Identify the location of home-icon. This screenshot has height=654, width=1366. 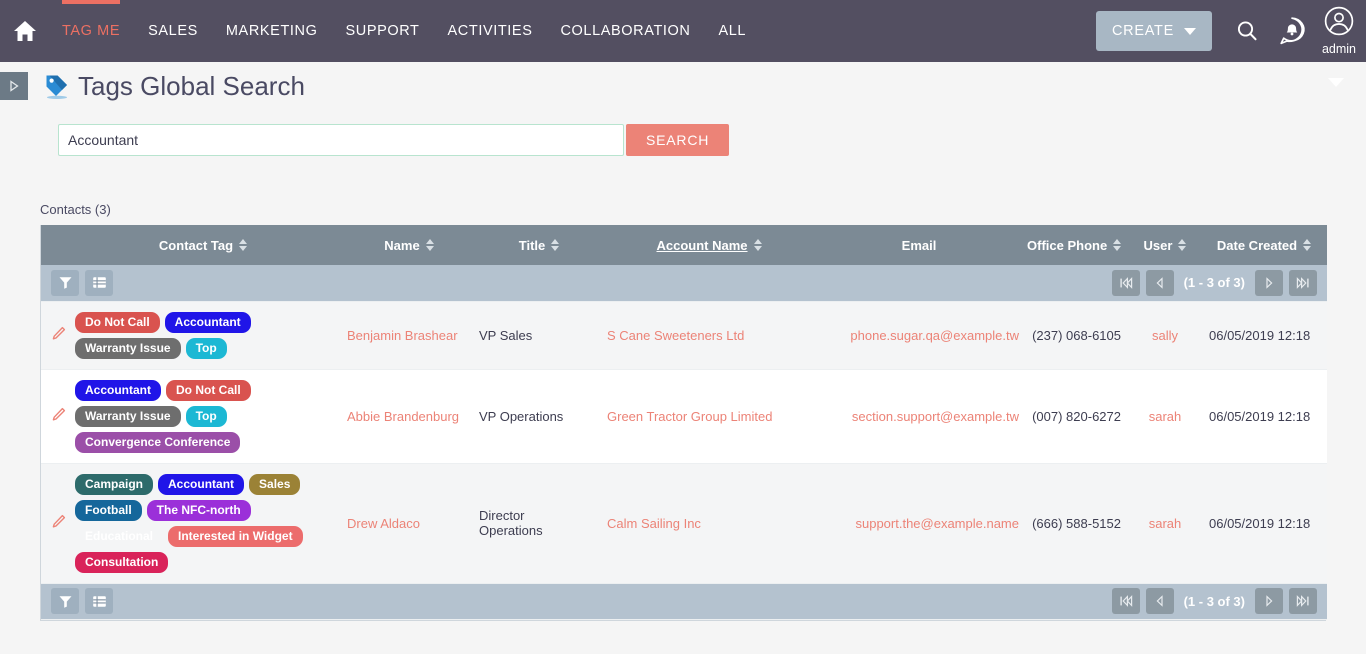
(25, 31).